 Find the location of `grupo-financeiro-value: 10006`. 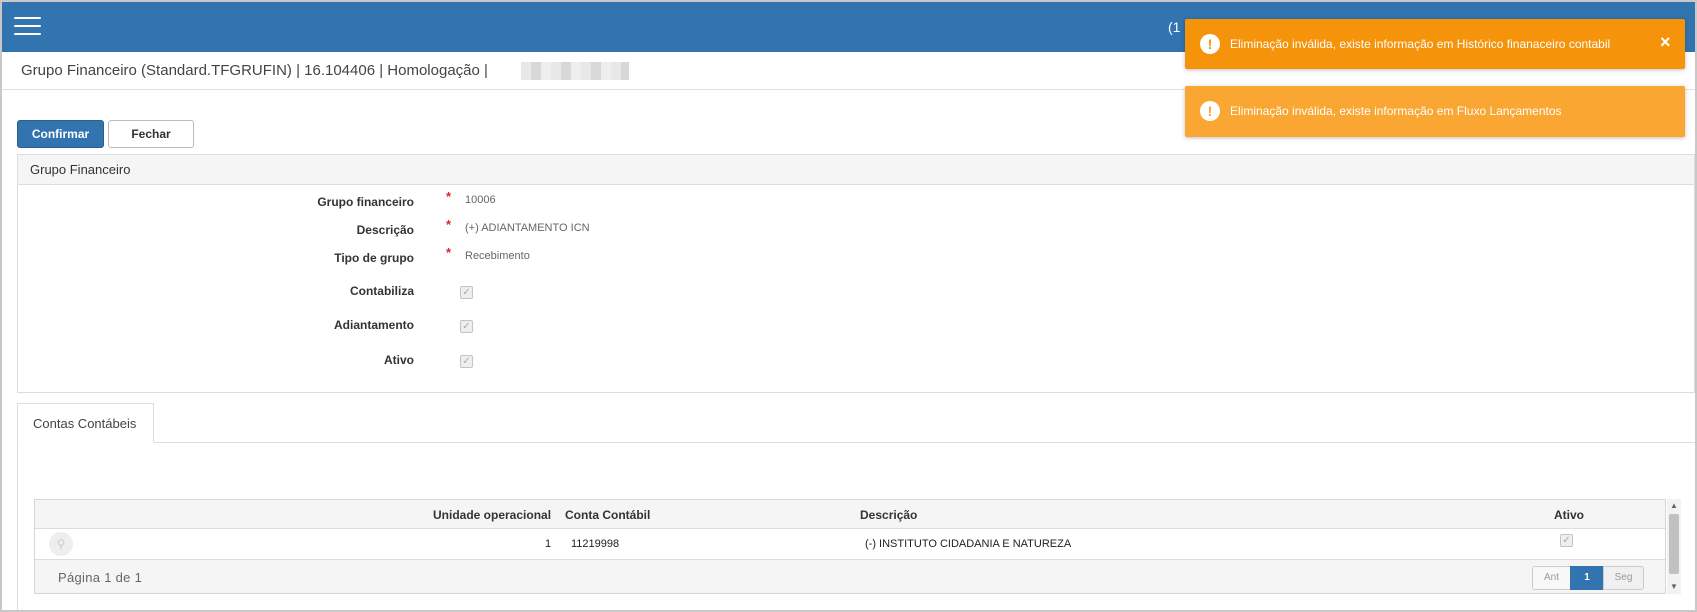

grupo-financeiro-value: 10006 is located at coordinates (480, 200).